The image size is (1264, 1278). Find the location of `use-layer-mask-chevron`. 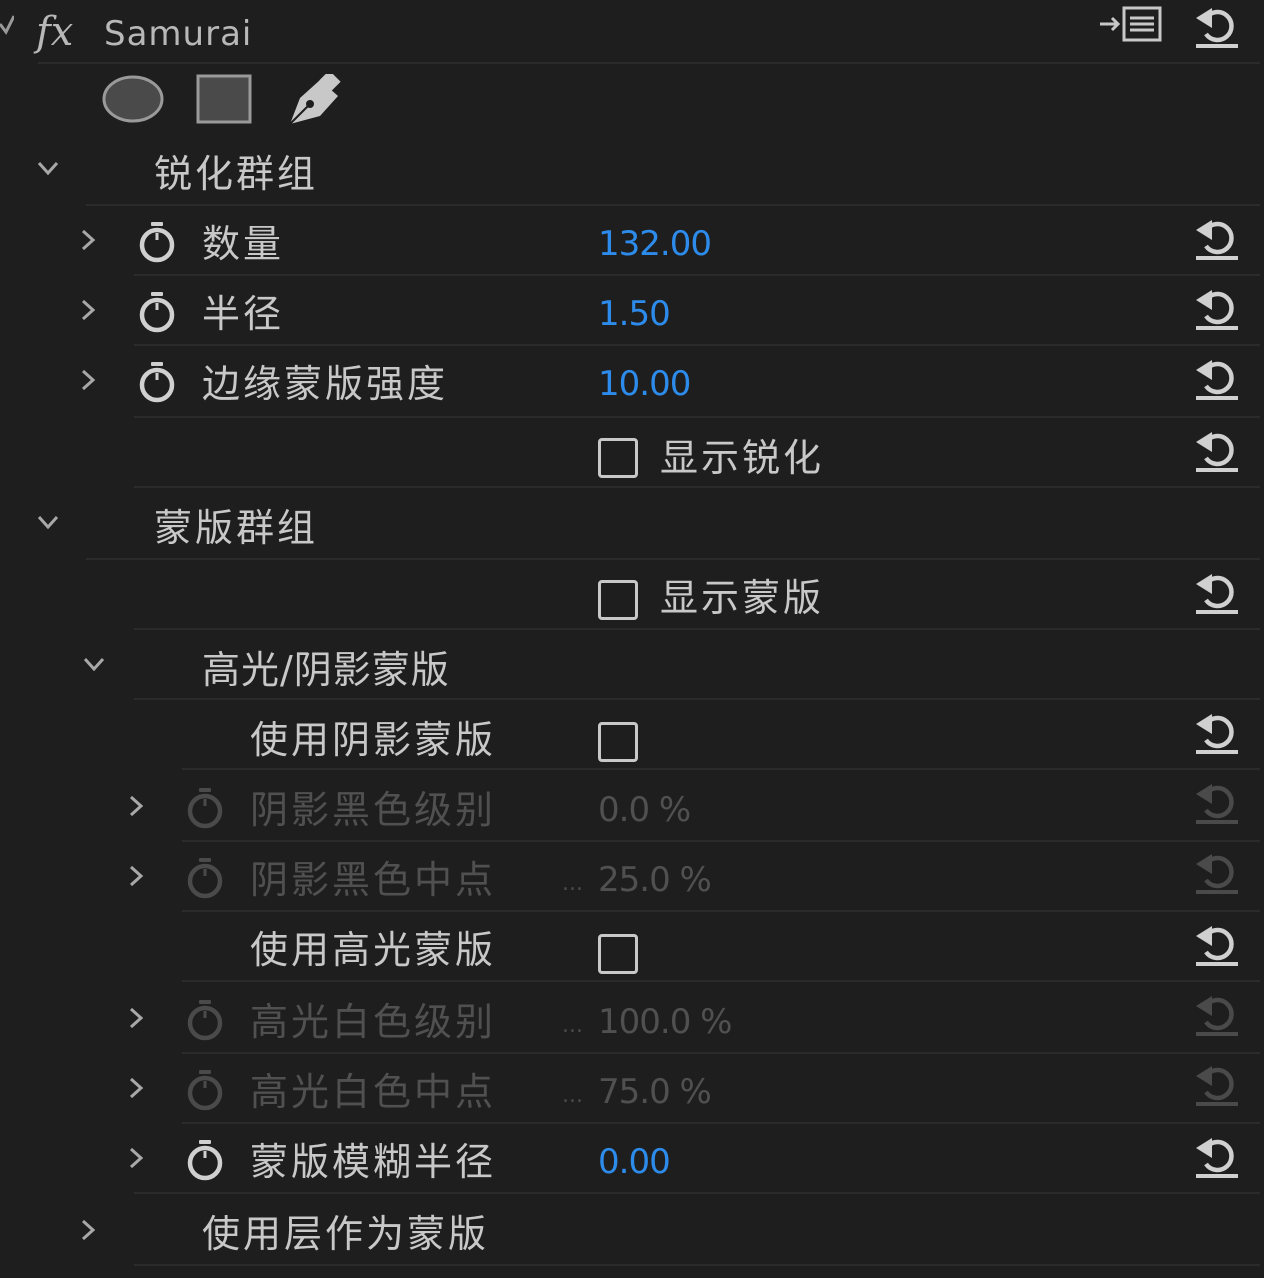

use-layer-mask-chevron is located at coordinates (88, 1230).